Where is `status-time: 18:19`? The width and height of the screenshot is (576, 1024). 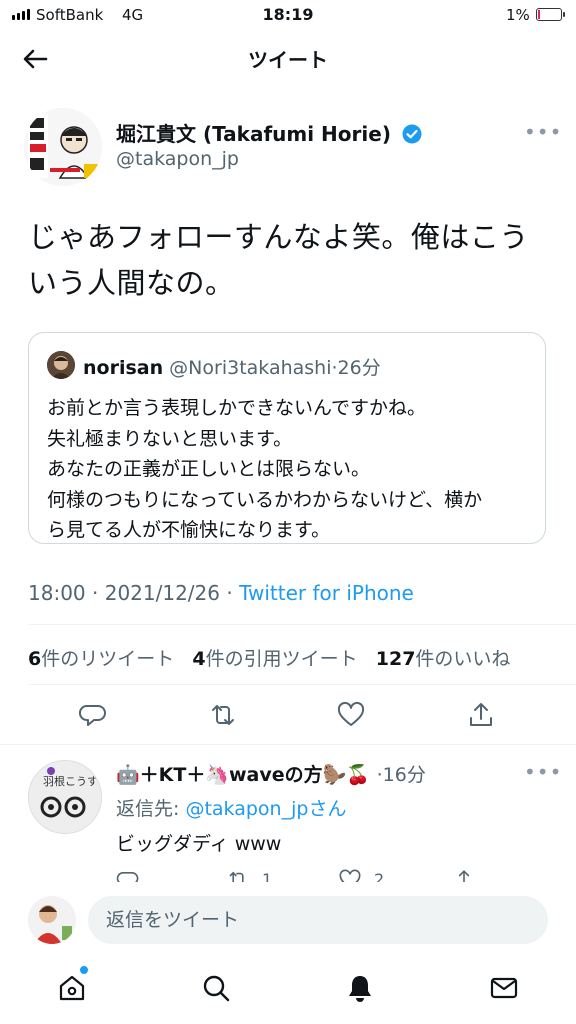
status-time: 18:19 is located at coordinates (288, 14).